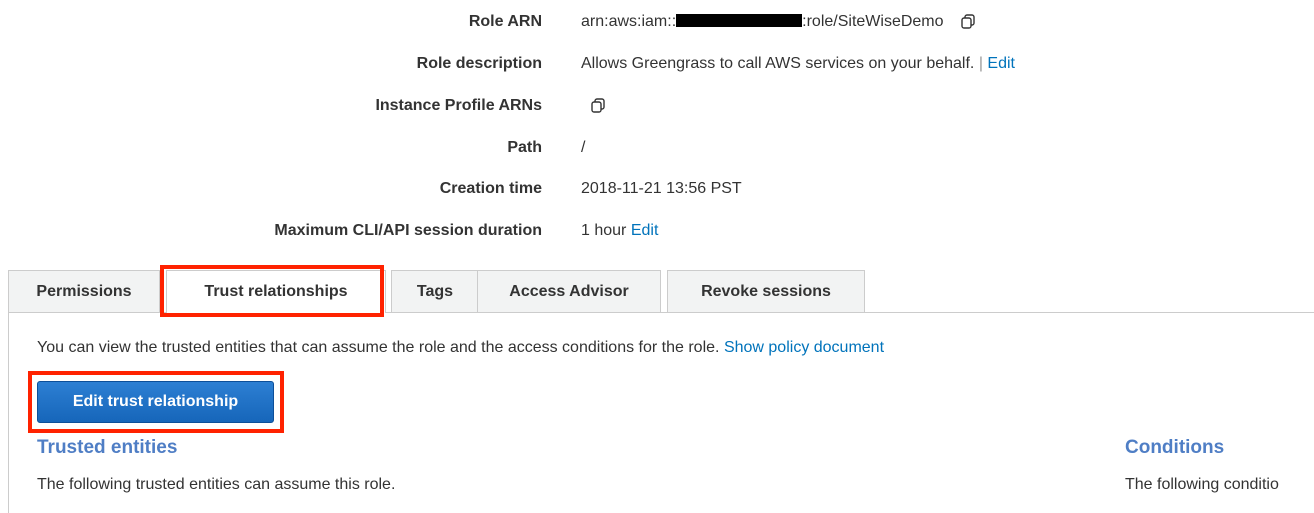 Image resolution: width=1314 pixels, height=513 pixels. I want to click on edit-description-link: Edit, so click(1001, 63).